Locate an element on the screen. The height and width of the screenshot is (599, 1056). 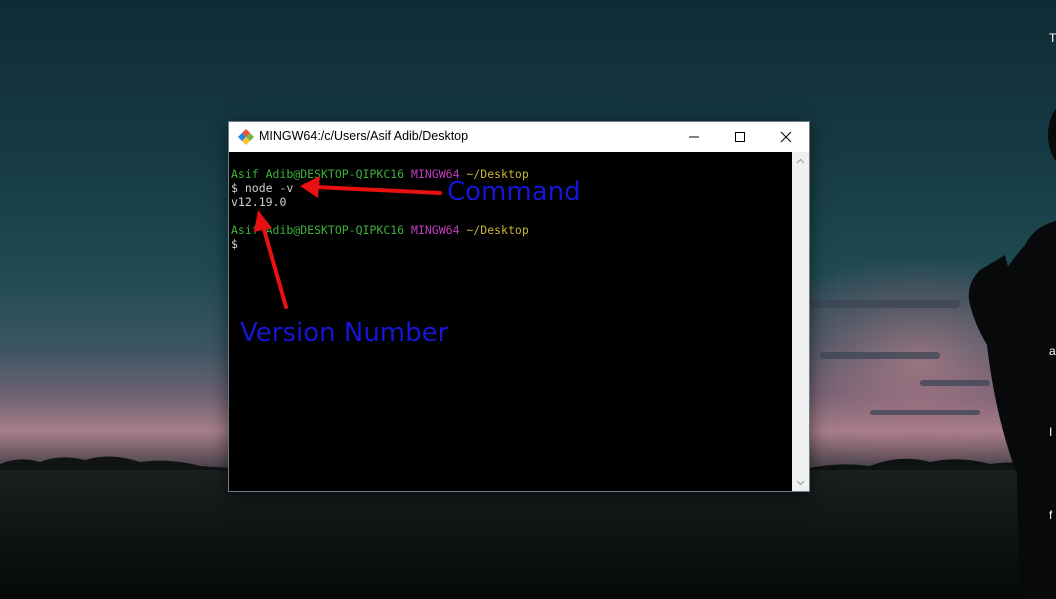
prompt-shell: MINGW64 is located at coordinates (435, 230).